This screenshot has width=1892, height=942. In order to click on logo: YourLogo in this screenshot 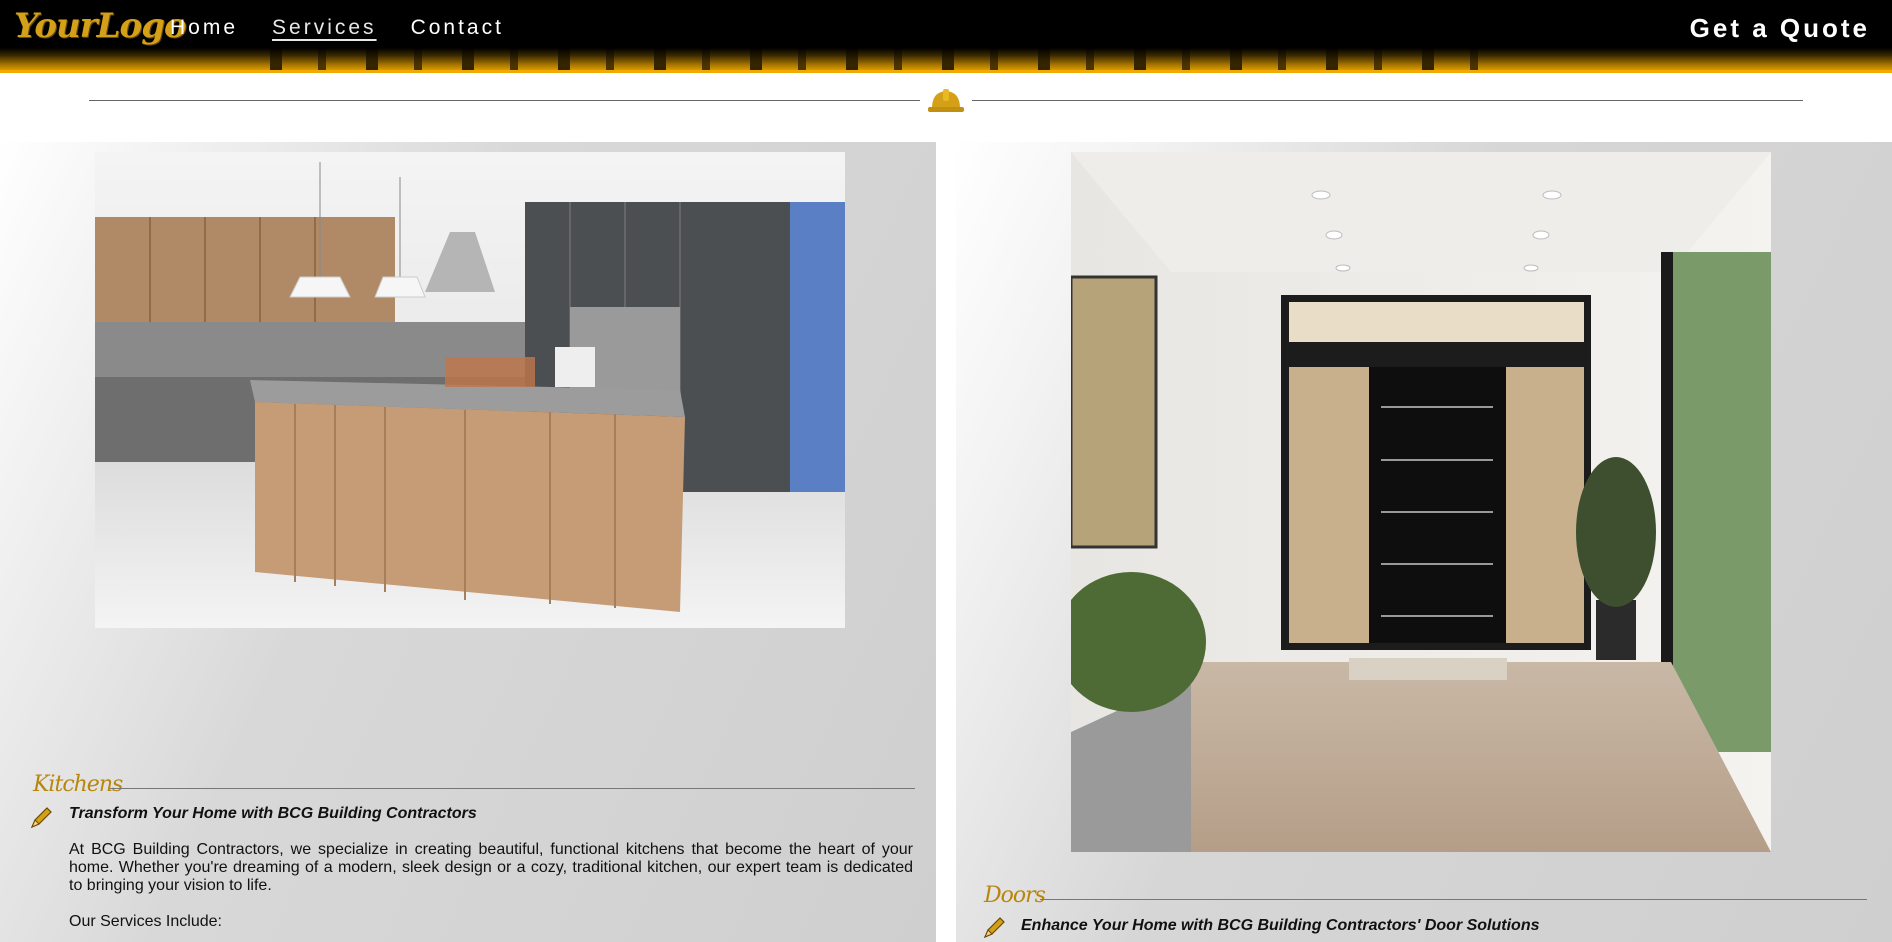, I will do `click(100, 26)`.